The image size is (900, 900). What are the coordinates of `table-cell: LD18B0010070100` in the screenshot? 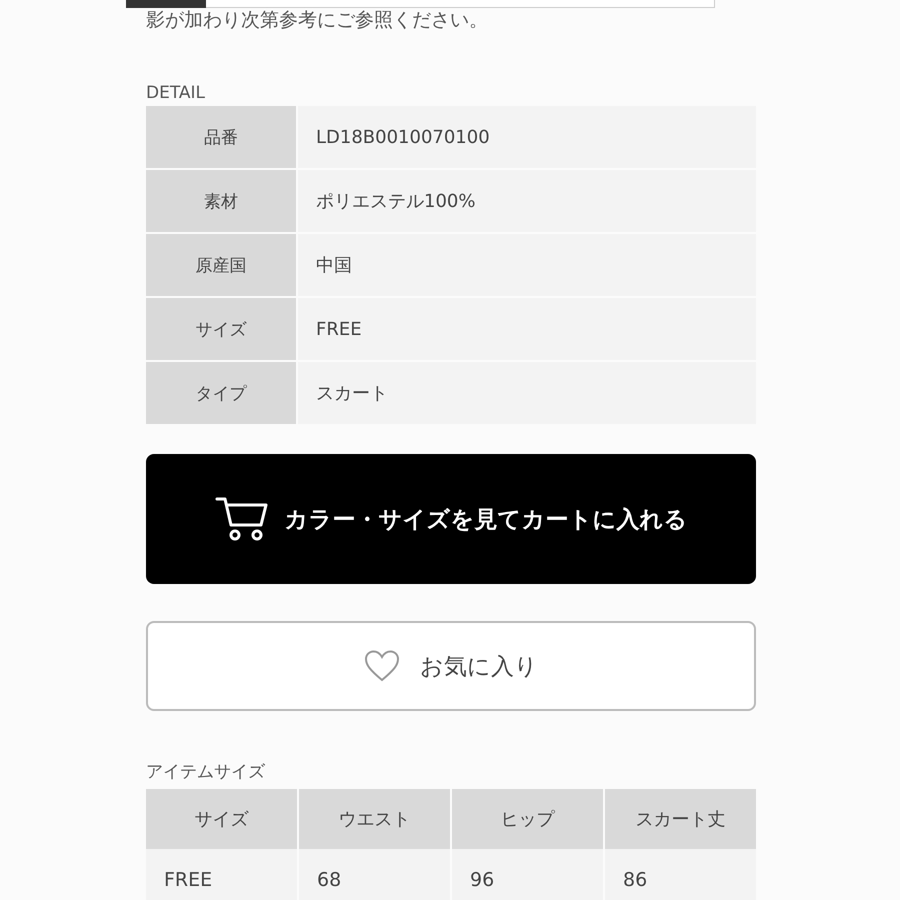 It's located at (527, 137).